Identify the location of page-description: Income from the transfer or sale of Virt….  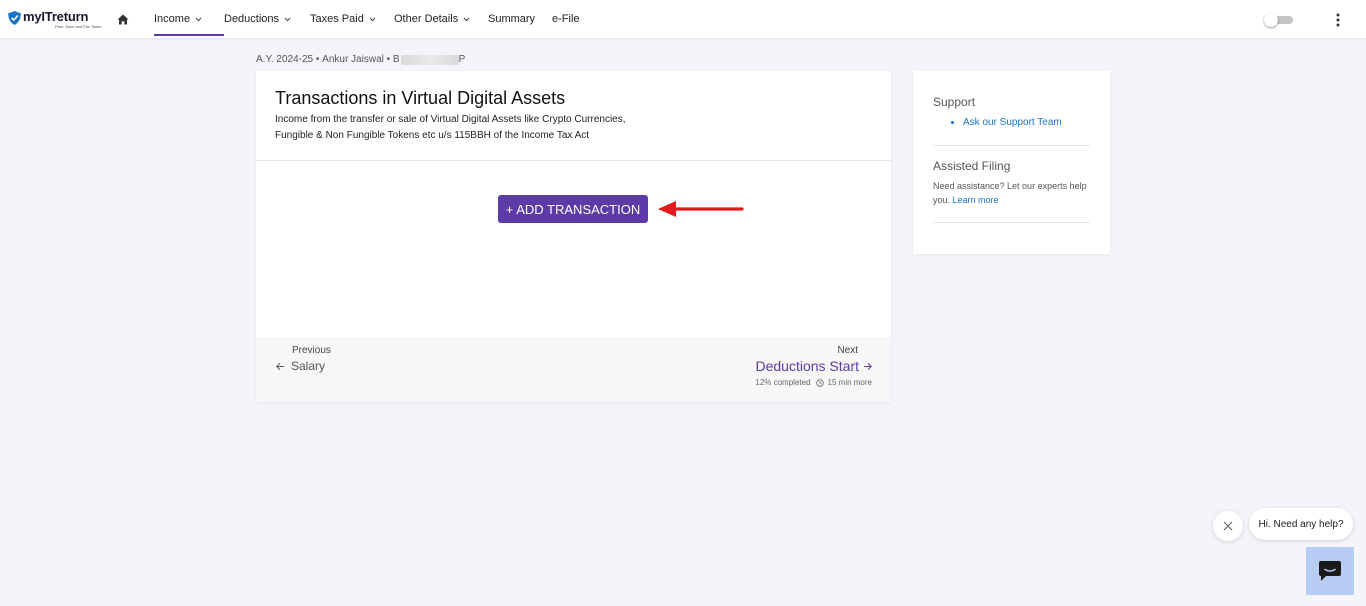
(450, 127).